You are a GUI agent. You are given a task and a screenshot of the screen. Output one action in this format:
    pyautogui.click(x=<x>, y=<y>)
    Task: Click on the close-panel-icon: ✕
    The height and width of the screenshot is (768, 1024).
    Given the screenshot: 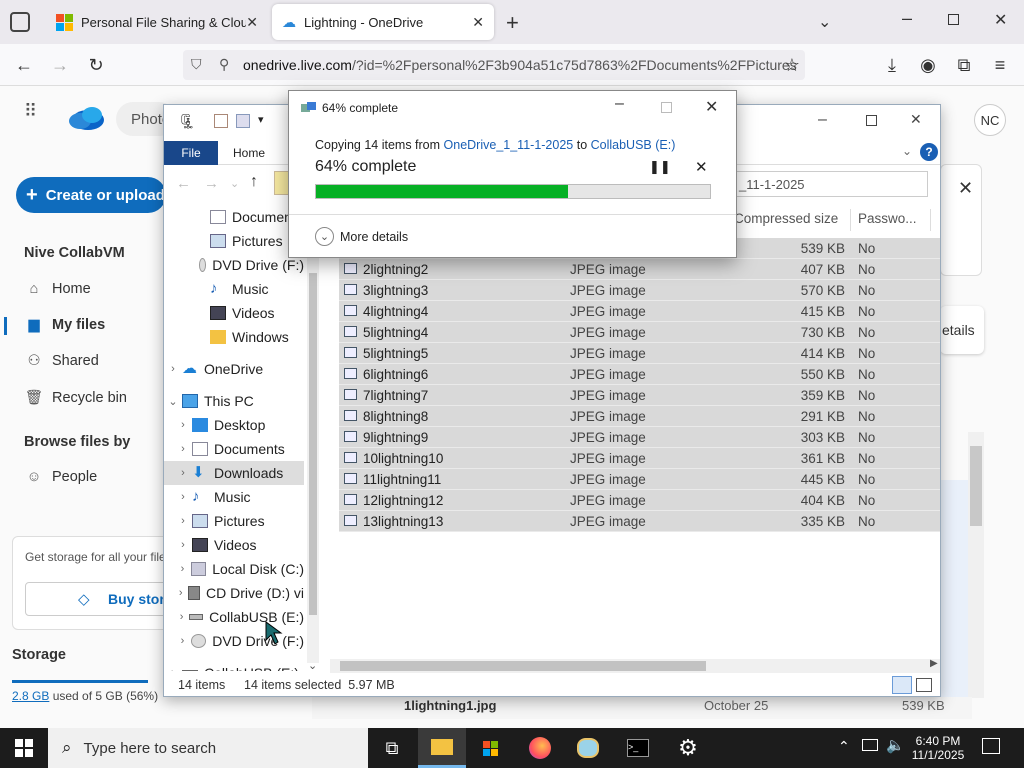 What is the action you would take?
    pyautogui.click(x=965, y=188)
    